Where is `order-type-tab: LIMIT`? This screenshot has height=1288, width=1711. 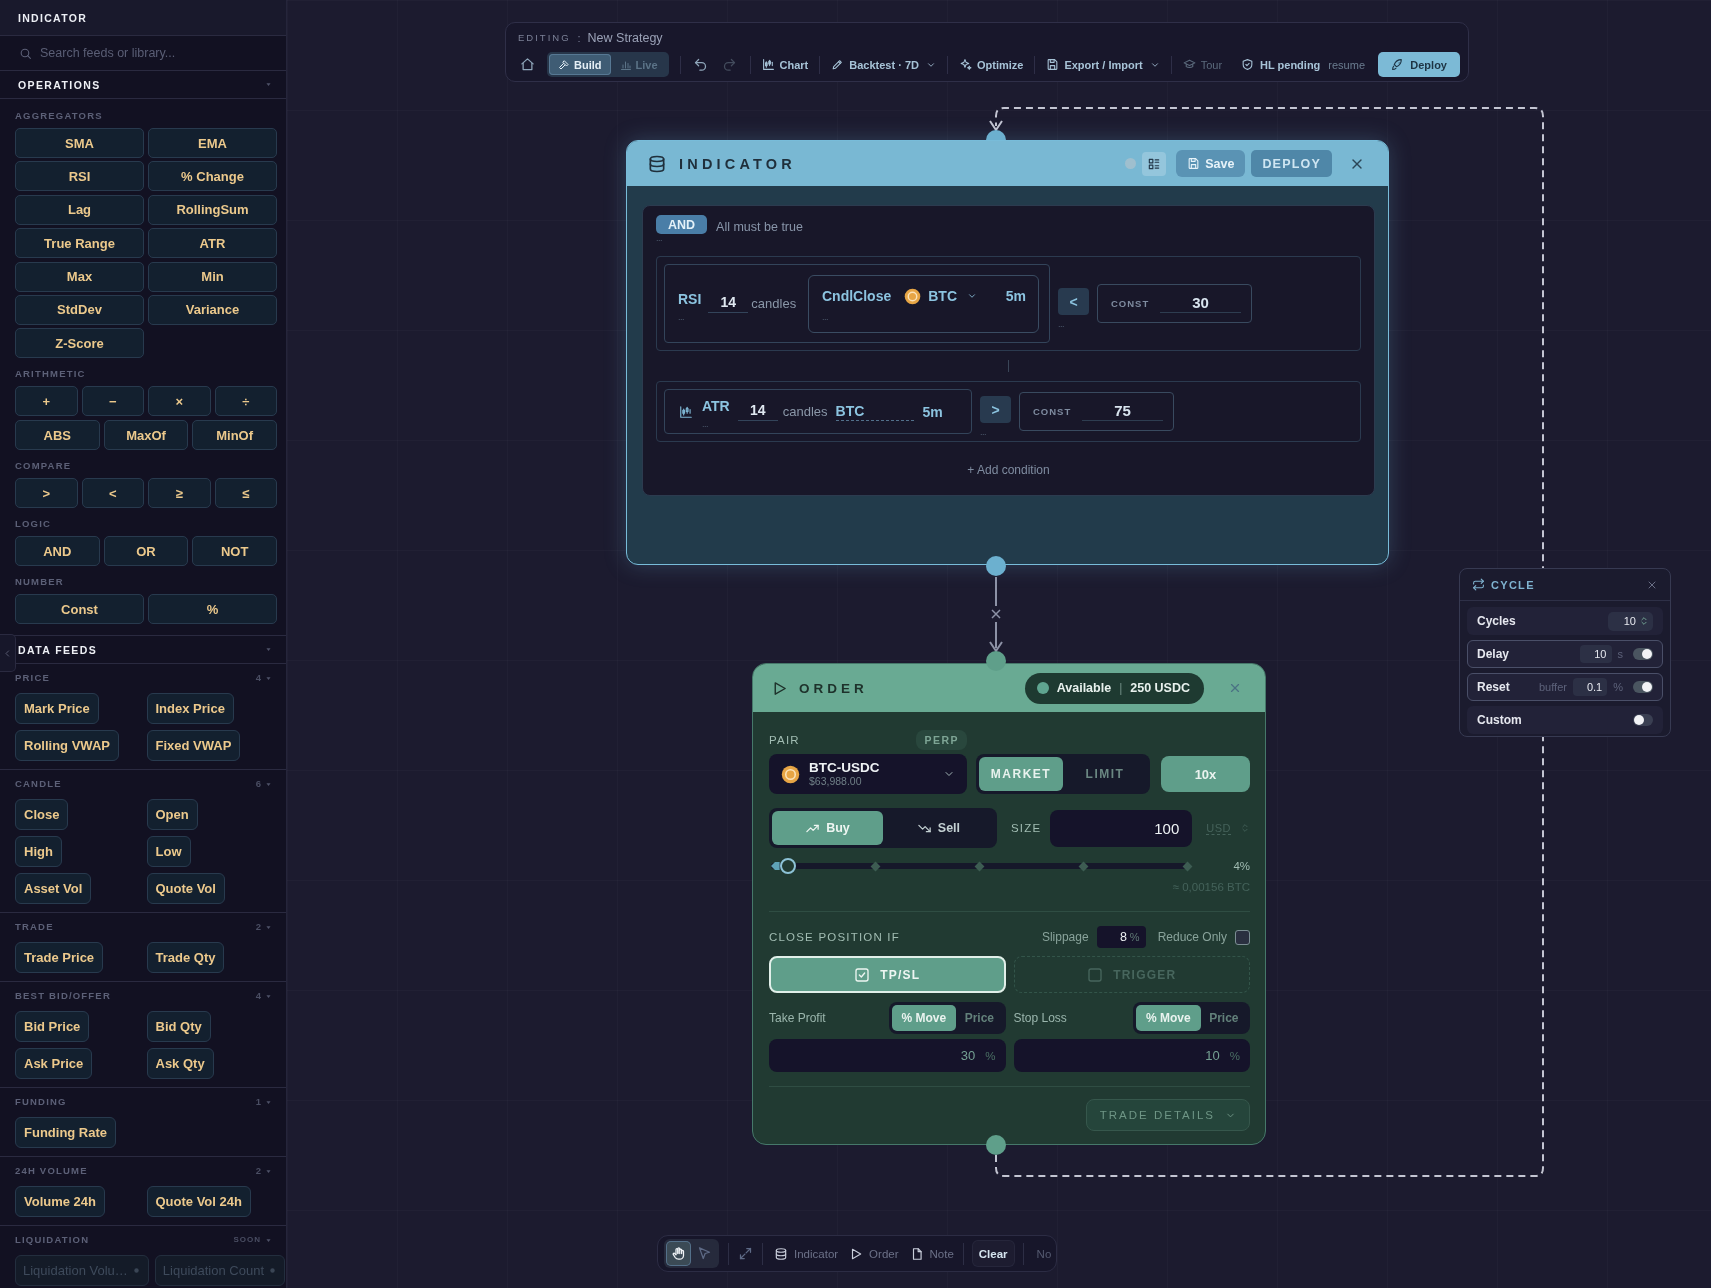
order-type-tab: LIMIT is located at coordinates (1105, 774).